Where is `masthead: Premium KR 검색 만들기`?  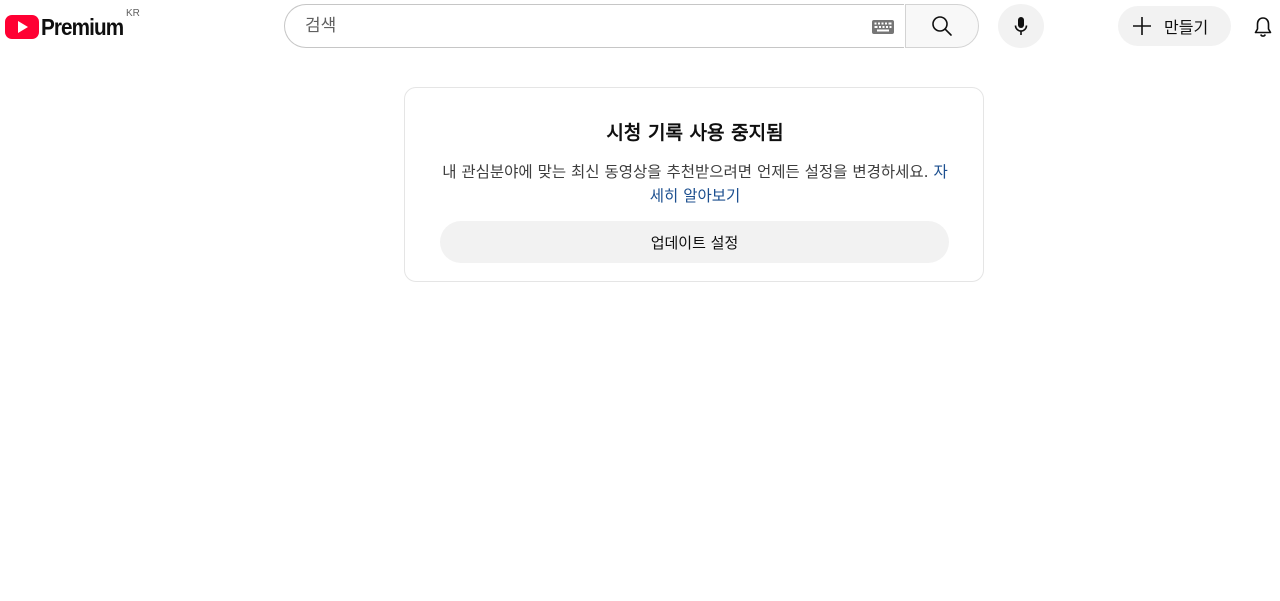 masthead: Premium KR 검색 만들기 is located at coordinates (640, 28).